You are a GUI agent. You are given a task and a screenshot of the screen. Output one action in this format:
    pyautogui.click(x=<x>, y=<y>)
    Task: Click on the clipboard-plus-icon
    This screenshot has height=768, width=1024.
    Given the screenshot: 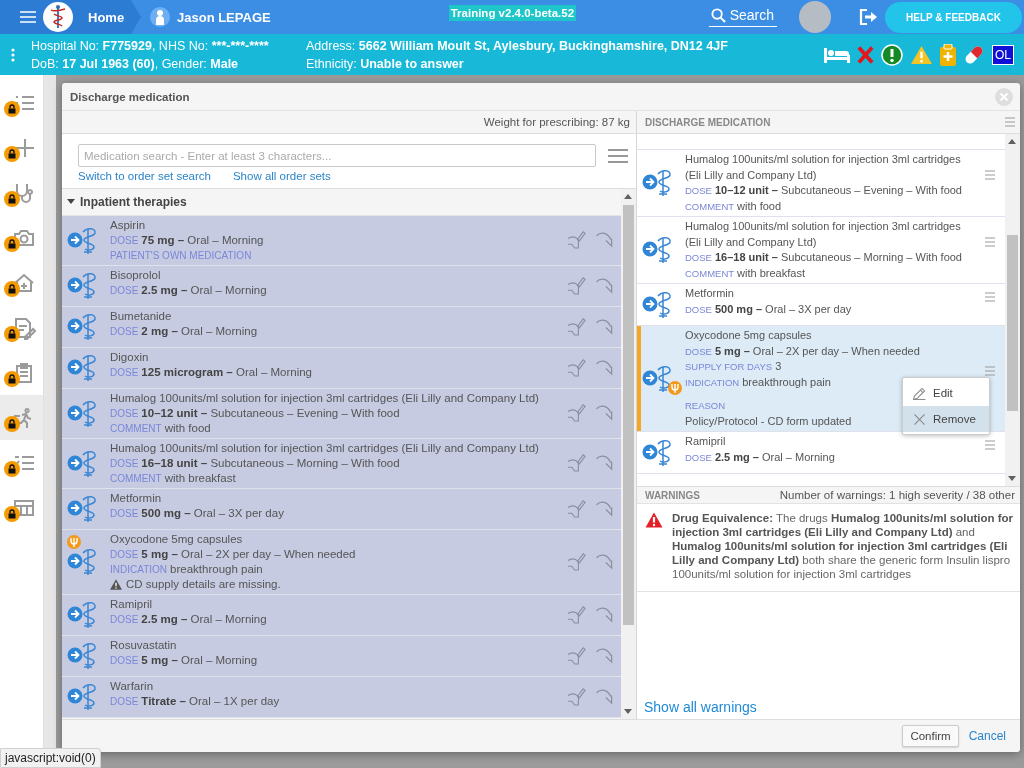 What is the action you would take?
    pyautogui.click(x=948, y=54)
    